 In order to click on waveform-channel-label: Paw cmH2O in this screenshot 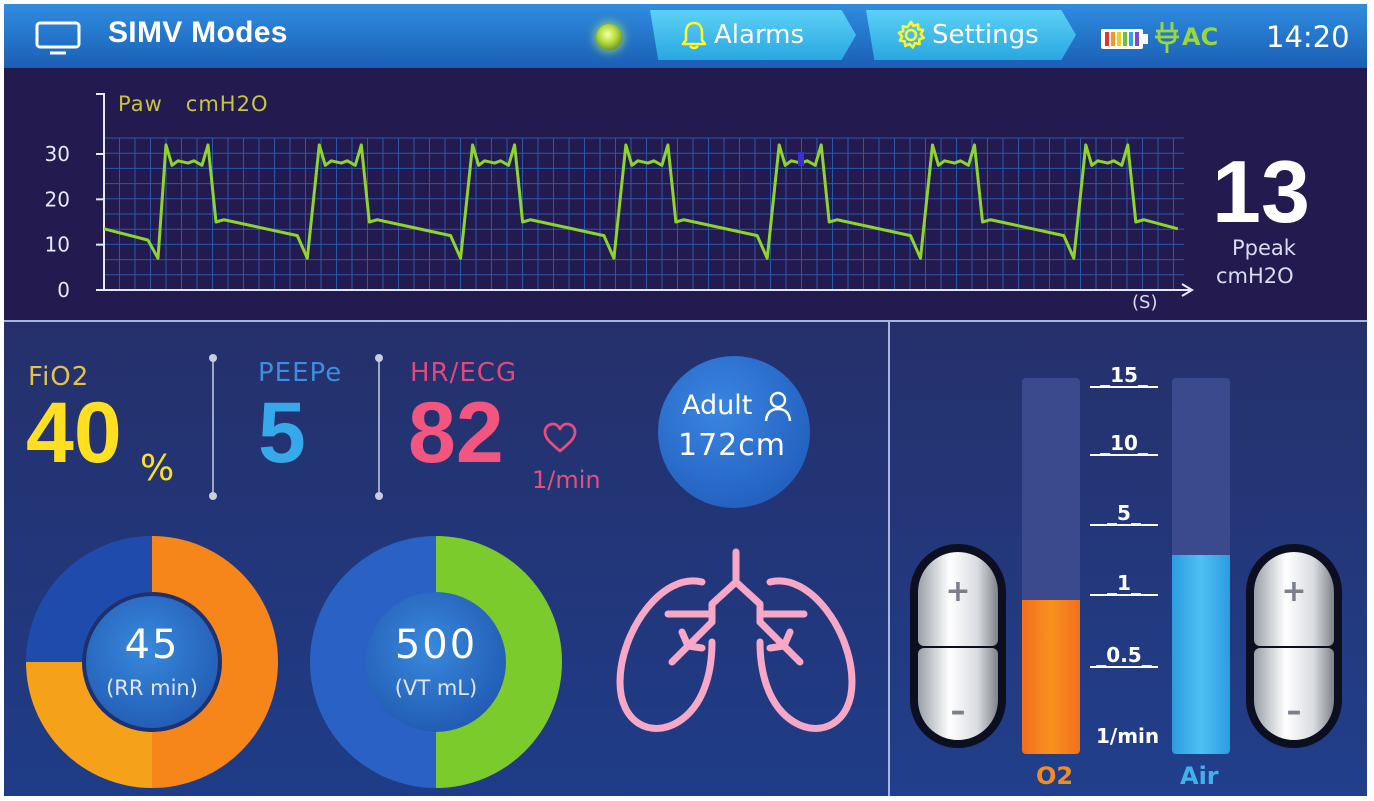, I will do `click(193, 104)`.